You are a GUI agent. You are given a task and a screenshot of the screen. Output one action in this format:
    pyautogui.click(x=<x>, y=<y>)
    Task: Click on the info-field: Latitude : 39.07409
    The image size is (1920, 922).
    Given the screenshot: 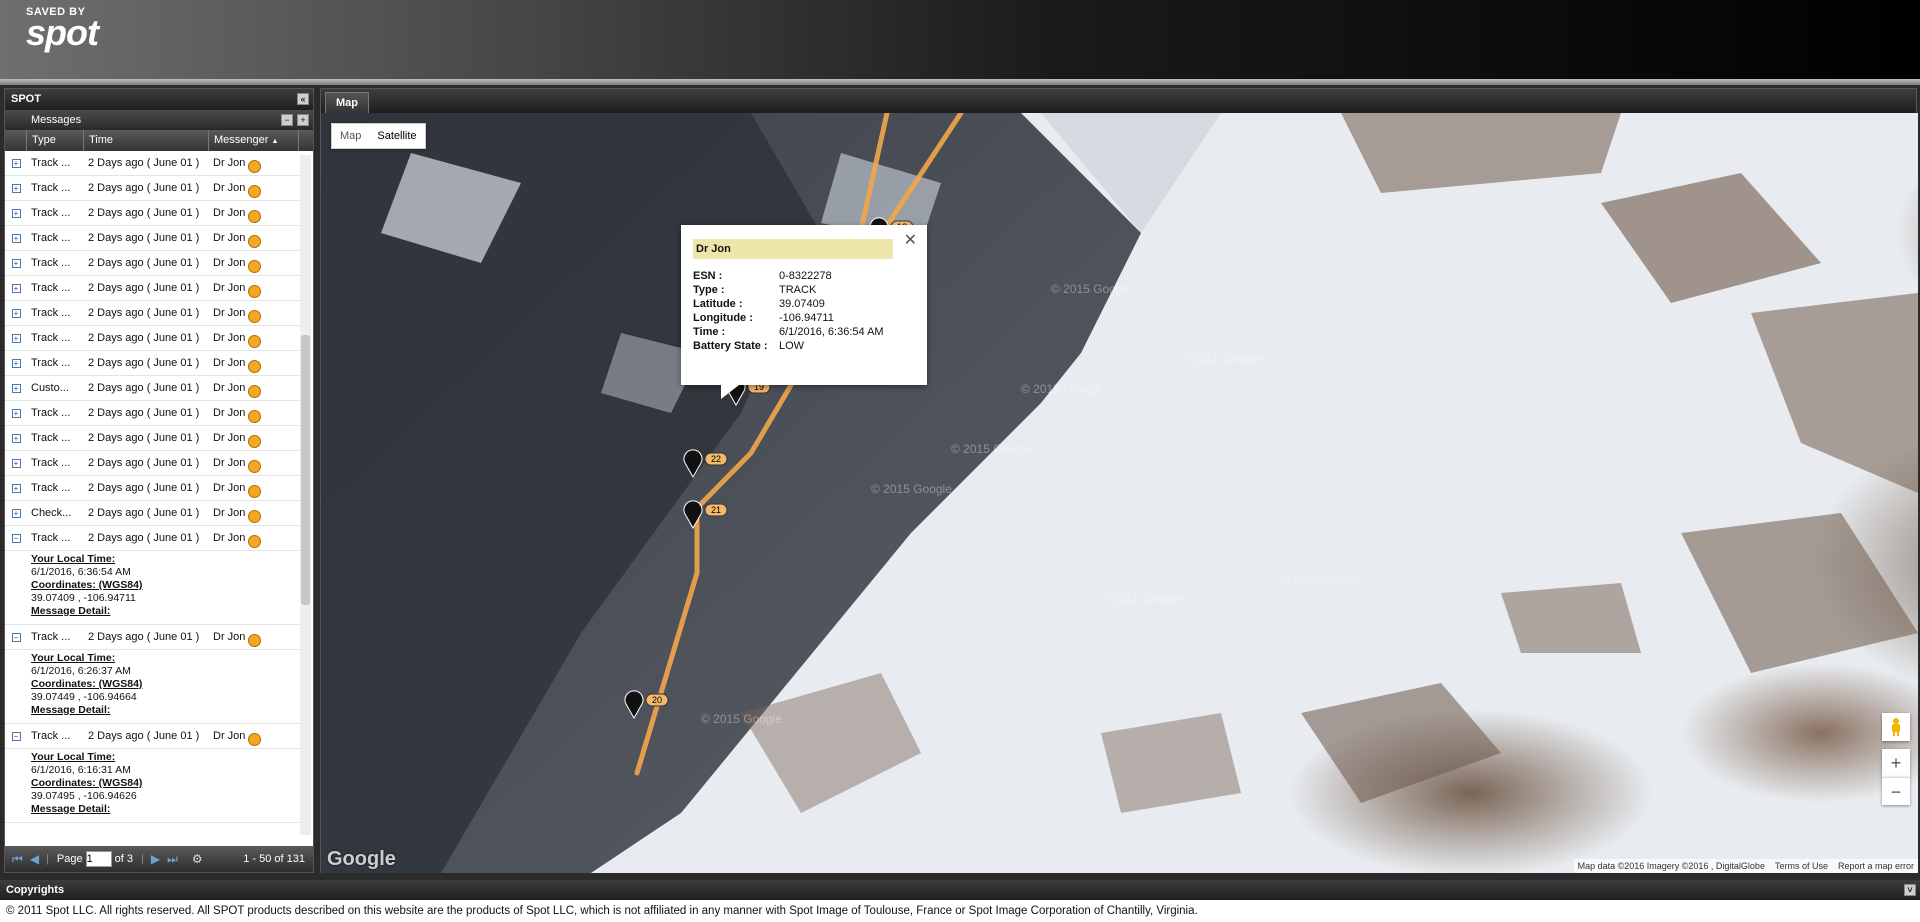 What is the action you would take?
    pyautogui.click(x=804, y=304)
    